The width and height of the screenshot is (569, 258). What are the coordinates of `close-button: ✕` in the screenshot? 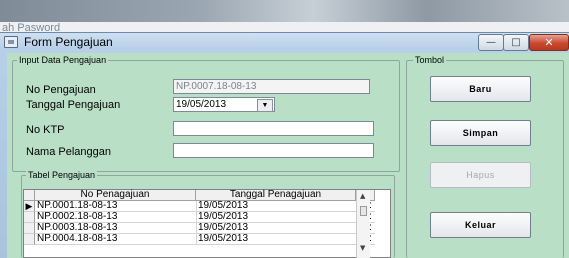 It's located at (549, 42).